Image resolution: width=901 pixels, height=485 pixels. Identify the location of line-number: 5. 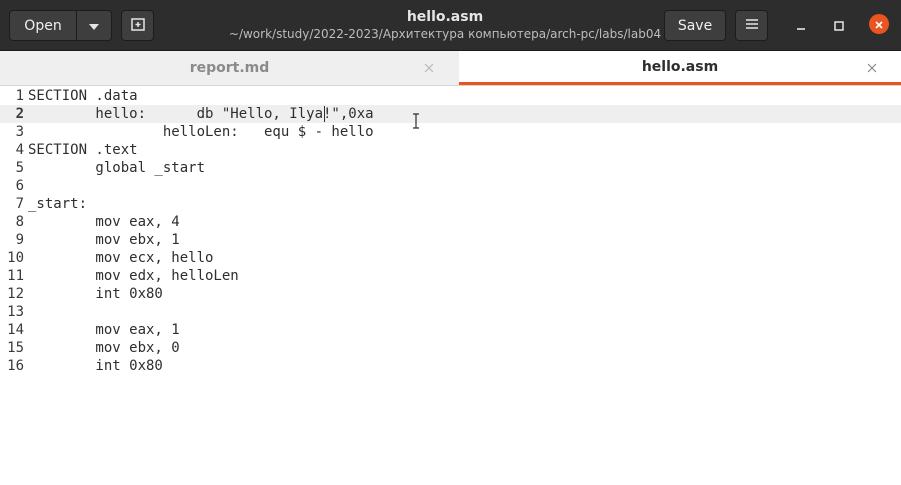
(19, 168).